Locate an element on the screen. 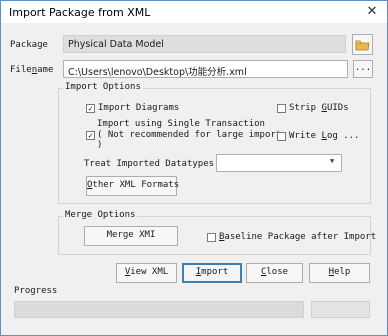  progress-status-box is located at coordinates (340, 309).